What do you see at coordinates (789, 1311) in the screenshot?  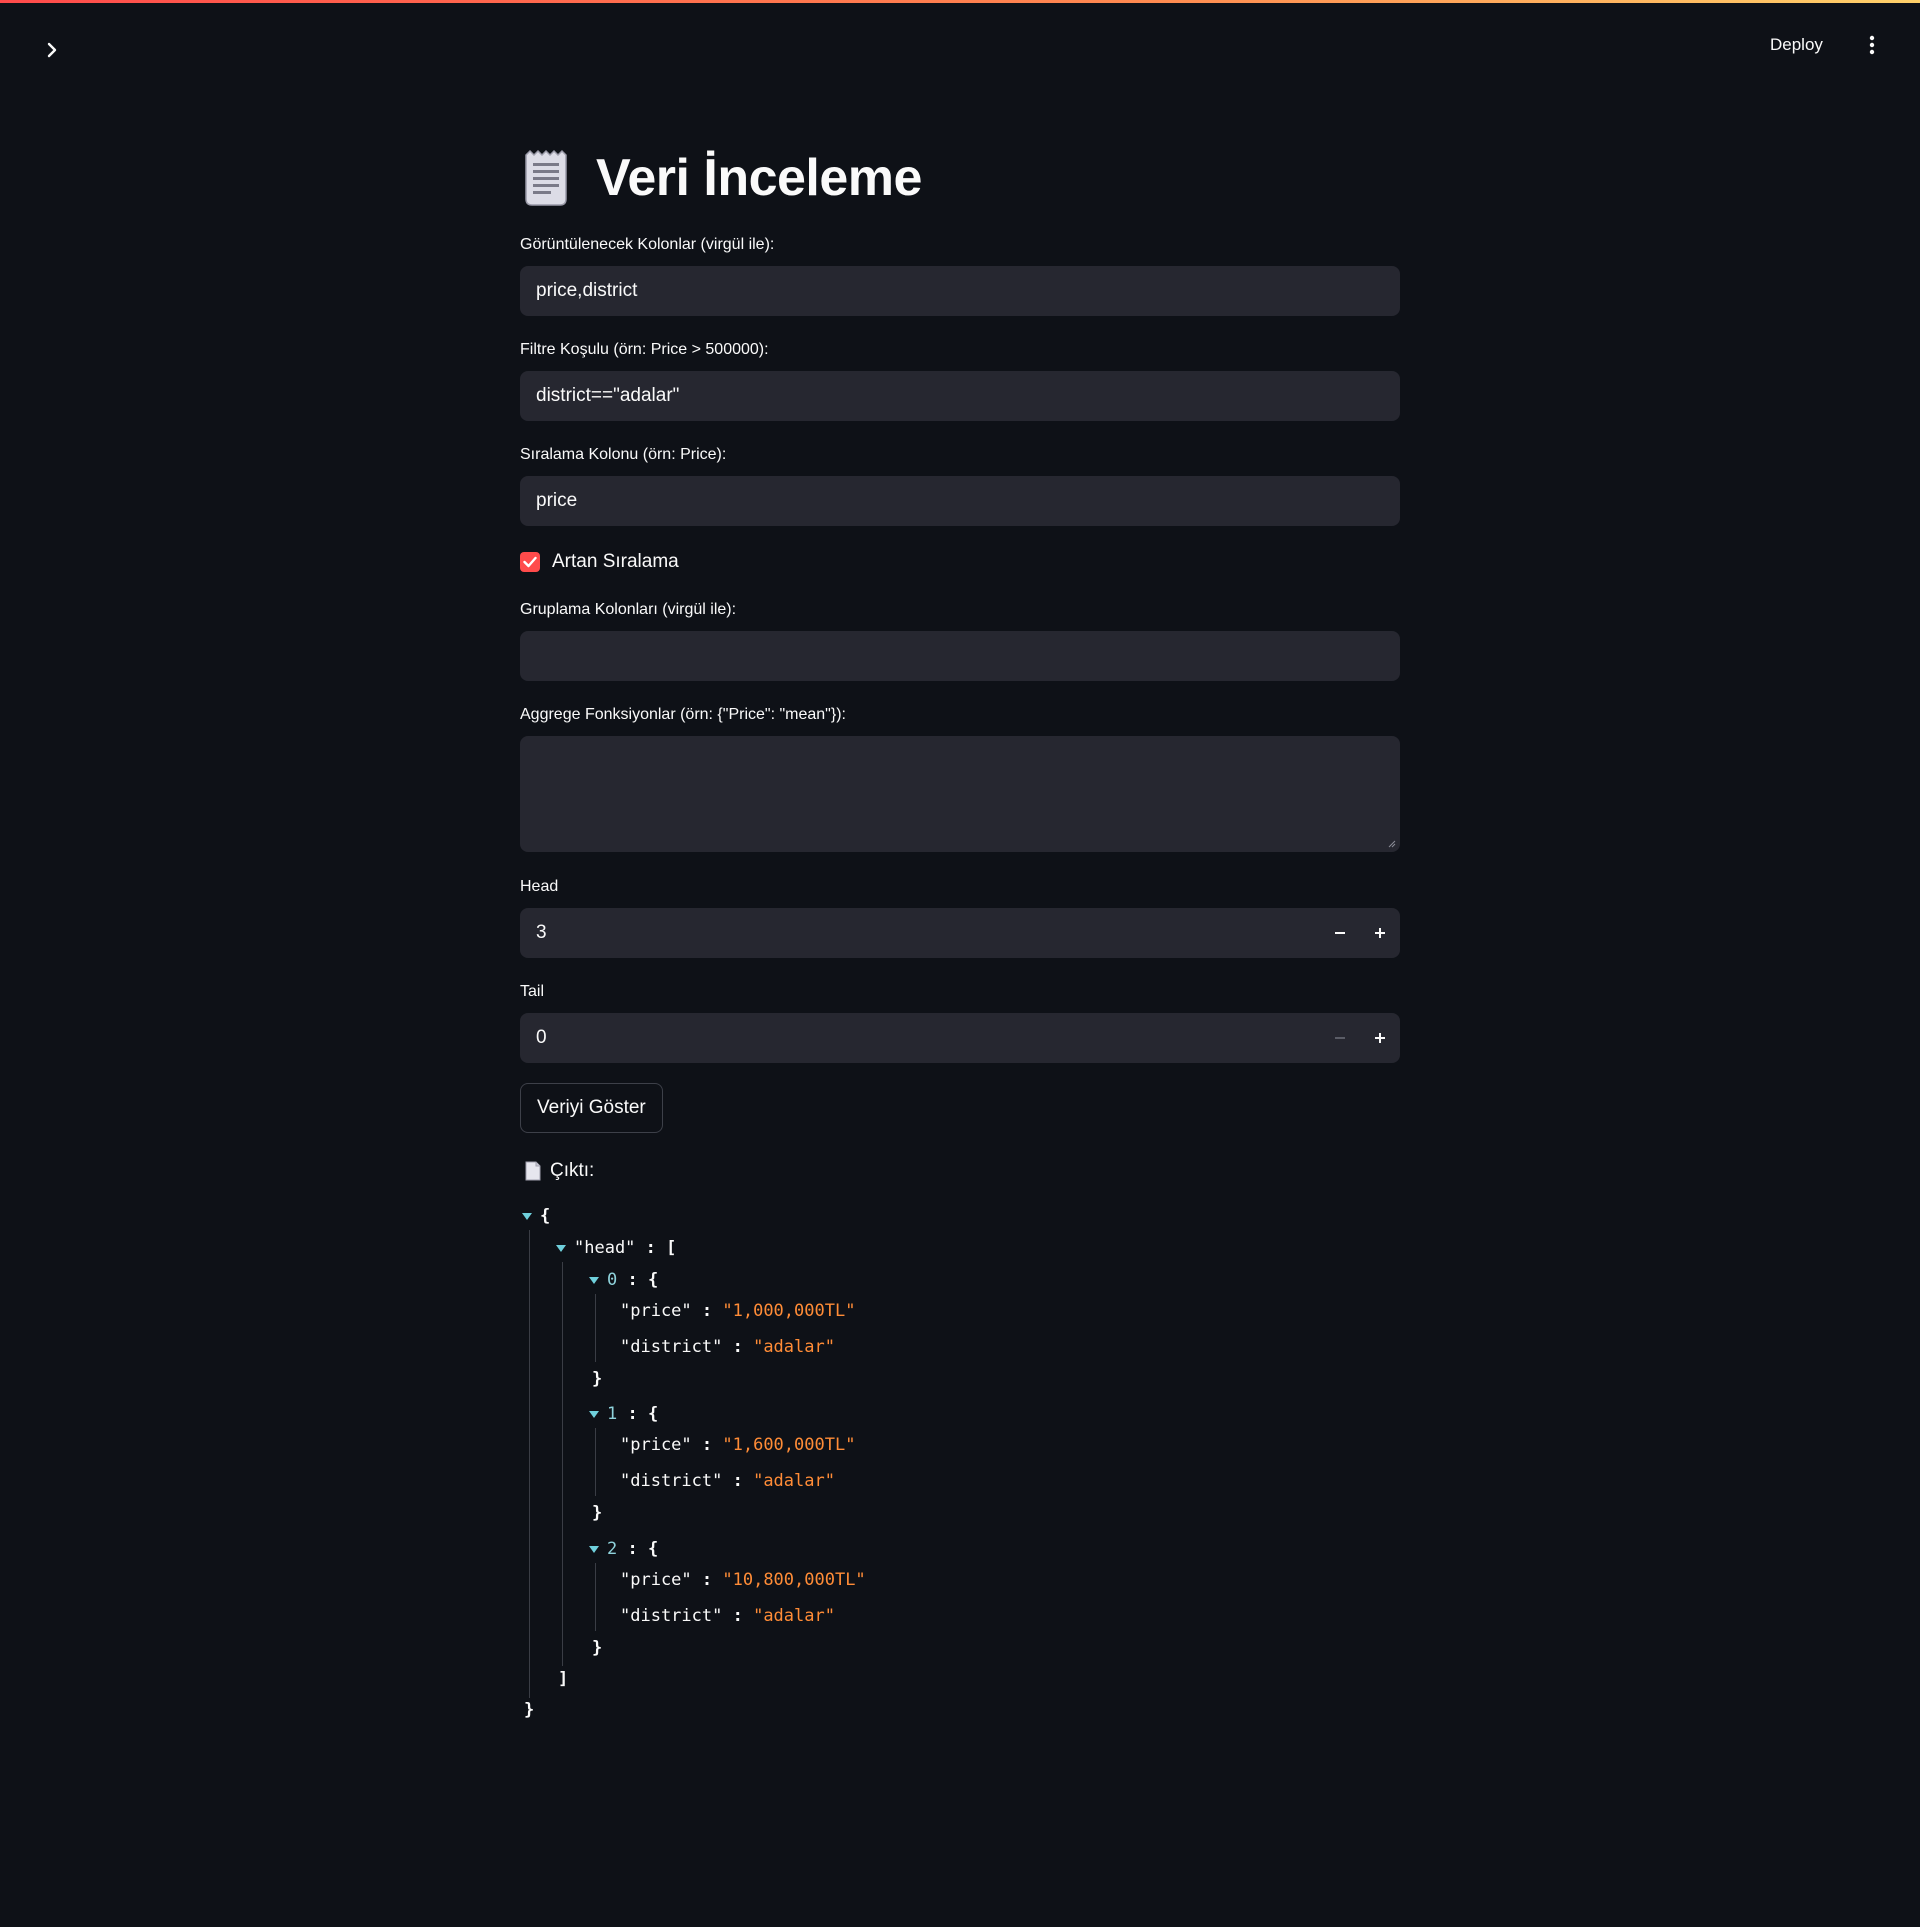 I see `json-price-value: "1,000,000TL"` at bounding box center [789, 1311].